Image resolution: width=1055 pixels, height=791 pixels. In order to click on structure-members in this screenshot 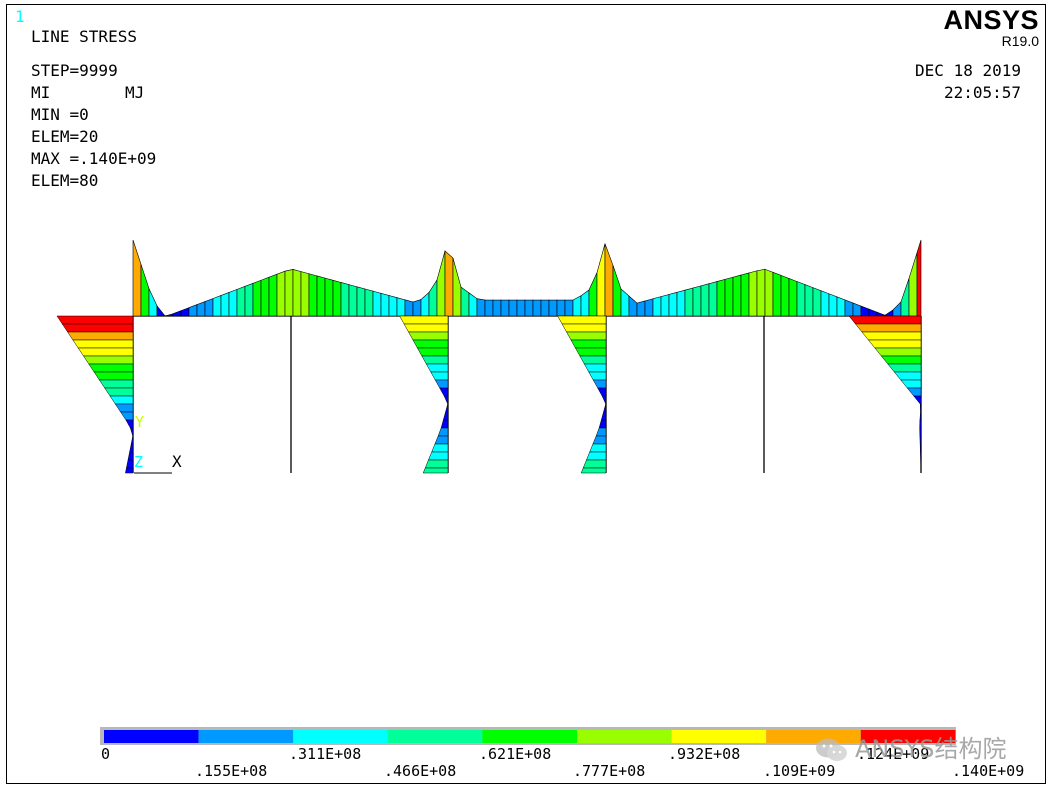, I will do `click(527, 394)`.